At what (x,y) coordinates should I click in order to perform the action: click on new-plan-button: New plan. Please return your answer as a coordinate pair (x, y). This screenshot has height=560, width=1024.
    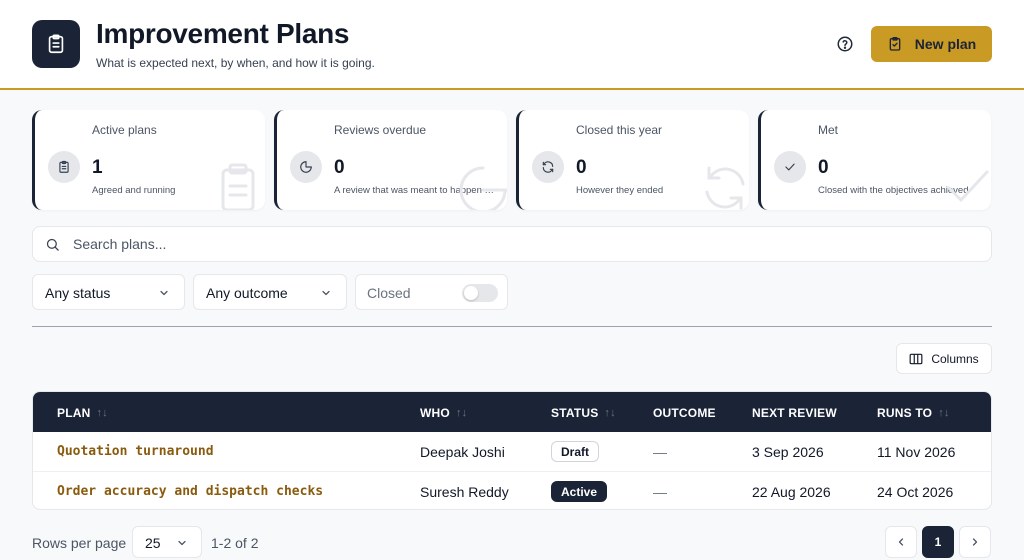
    Looking at the image, I should click on (931, 44).